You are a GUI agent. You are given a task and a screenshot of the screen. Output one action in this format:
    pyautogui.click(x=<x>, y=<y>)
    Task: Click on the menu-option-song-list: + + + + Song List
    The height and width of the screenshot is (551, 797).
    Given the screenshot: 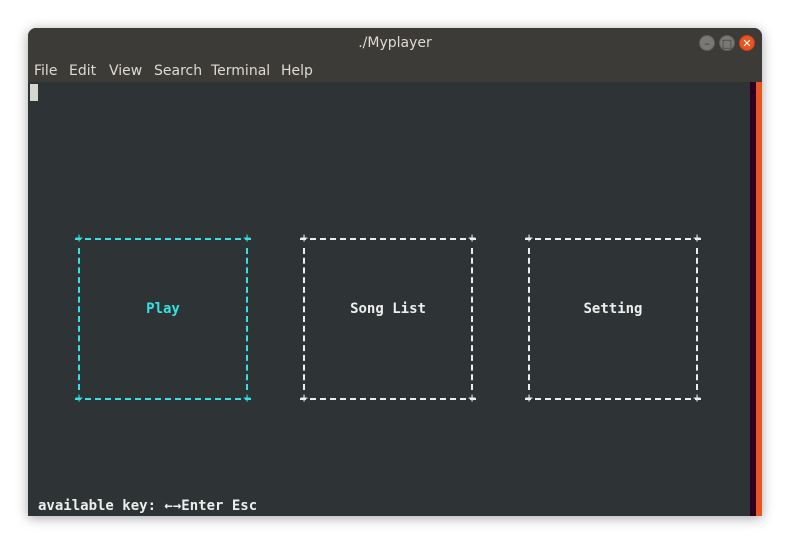 What is the action you would take?
    pyautogui.click(x=388, y=318)
    